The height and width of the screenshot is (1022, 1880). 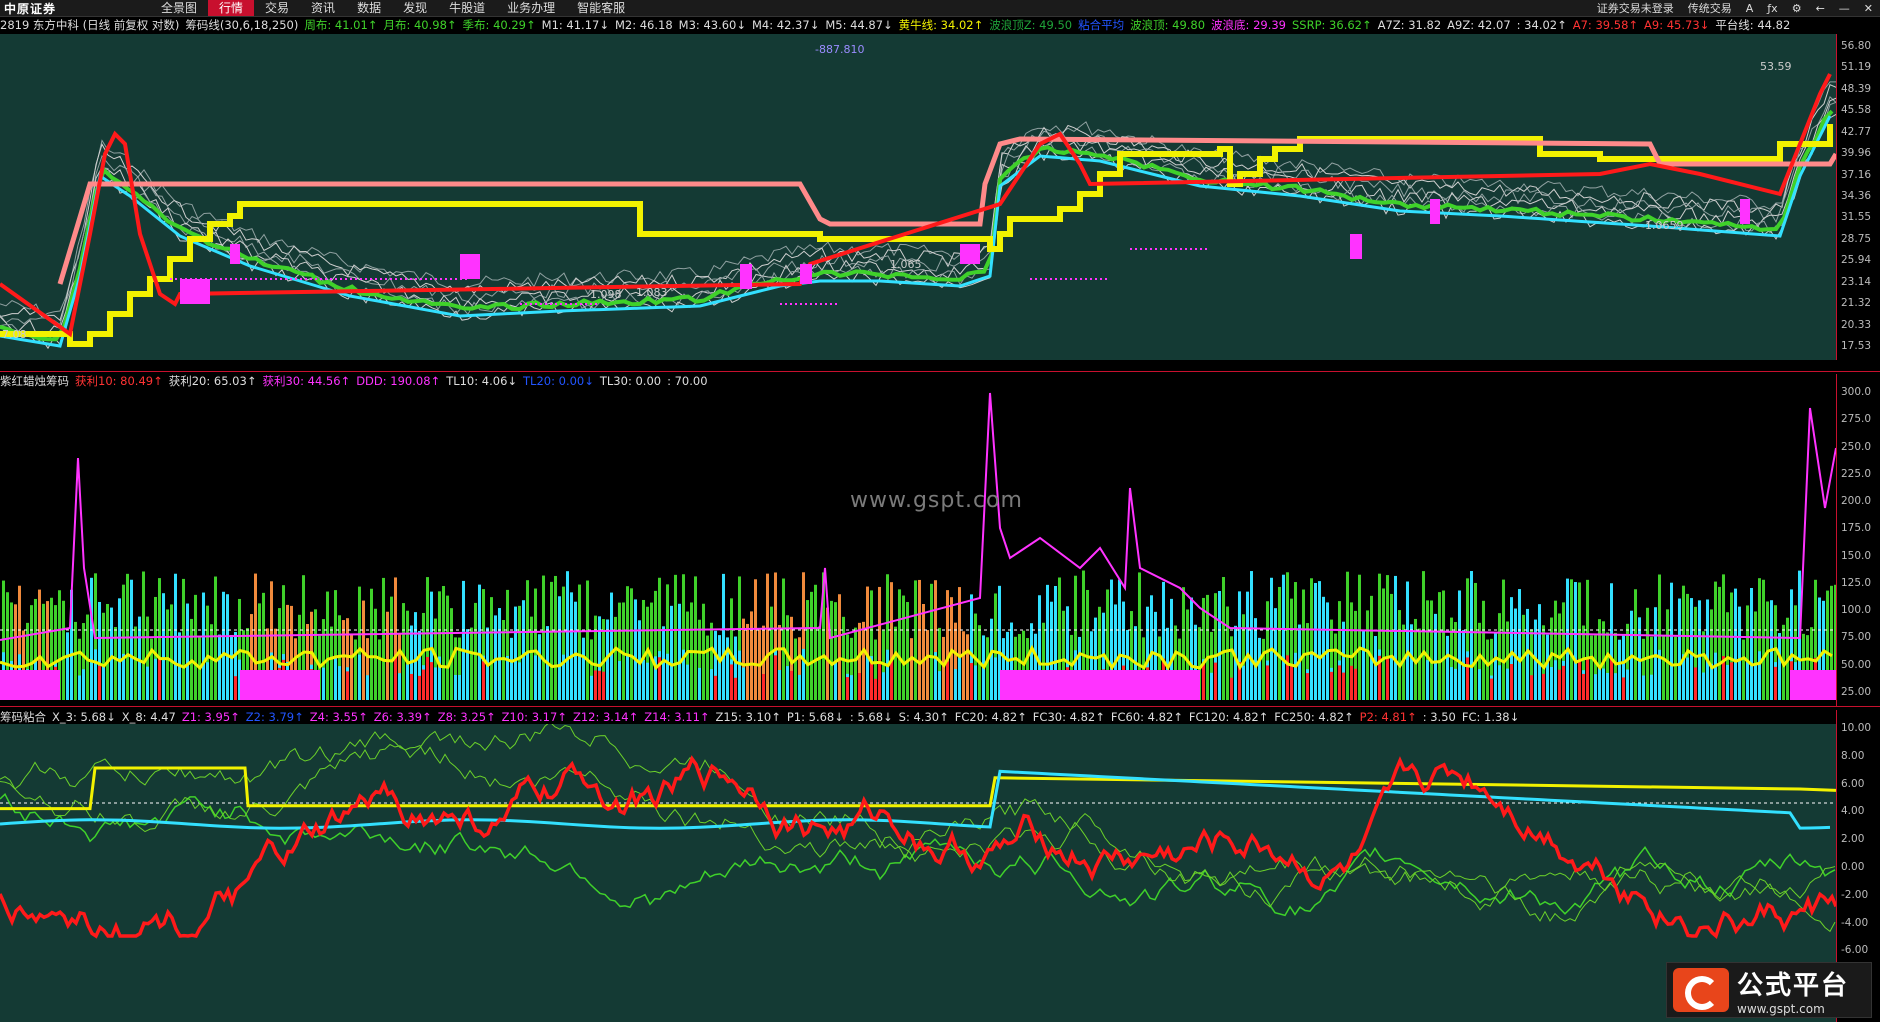 What do you see at coordinates (1844, 8) in the screenshot?
I see `minimize-icon: —` at bounding box center [1844, 8].